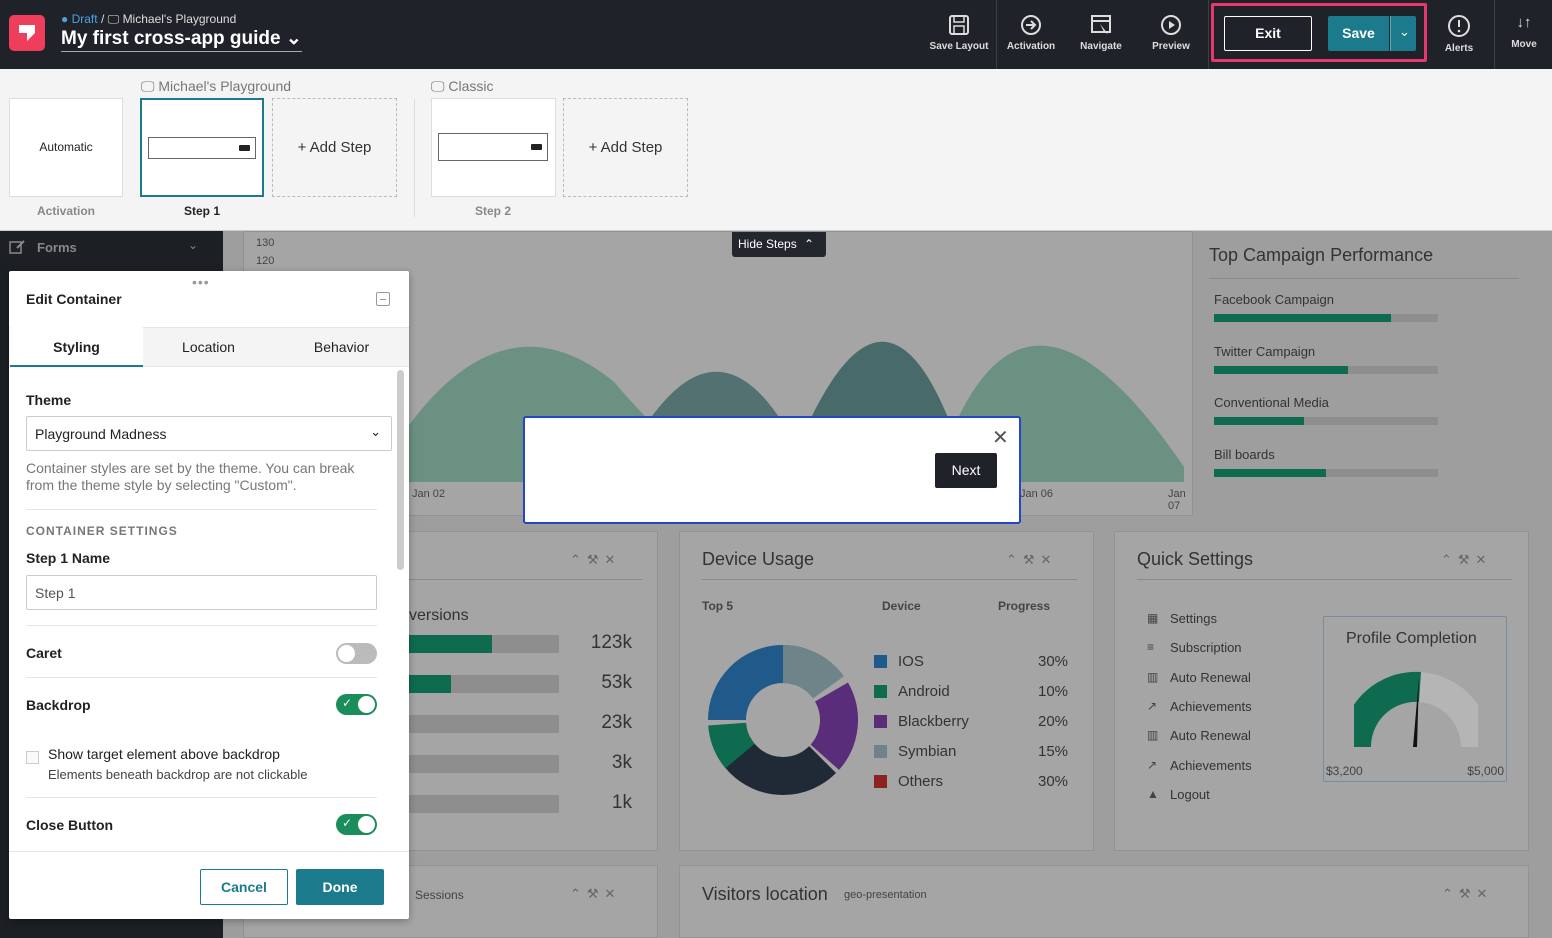 The width and height of the screenshot is (1552, 938). I want to click on done-button: Done, so click(340, 887).